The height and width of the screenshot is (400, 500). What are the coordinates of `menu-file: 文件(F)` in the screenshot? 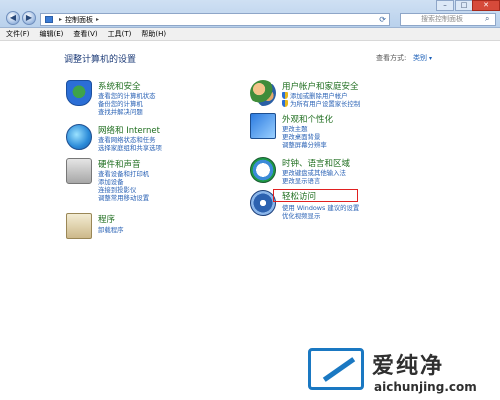 It's located at (18, 34).